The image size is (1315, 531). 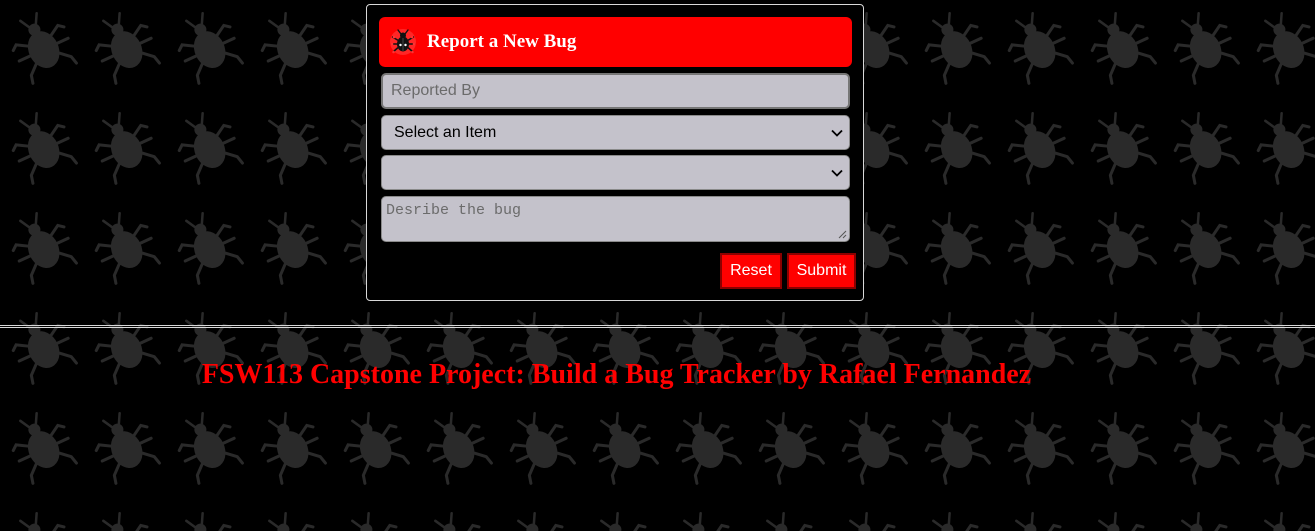 I want to click on horizontal-divider, so click(x=657, y=326).